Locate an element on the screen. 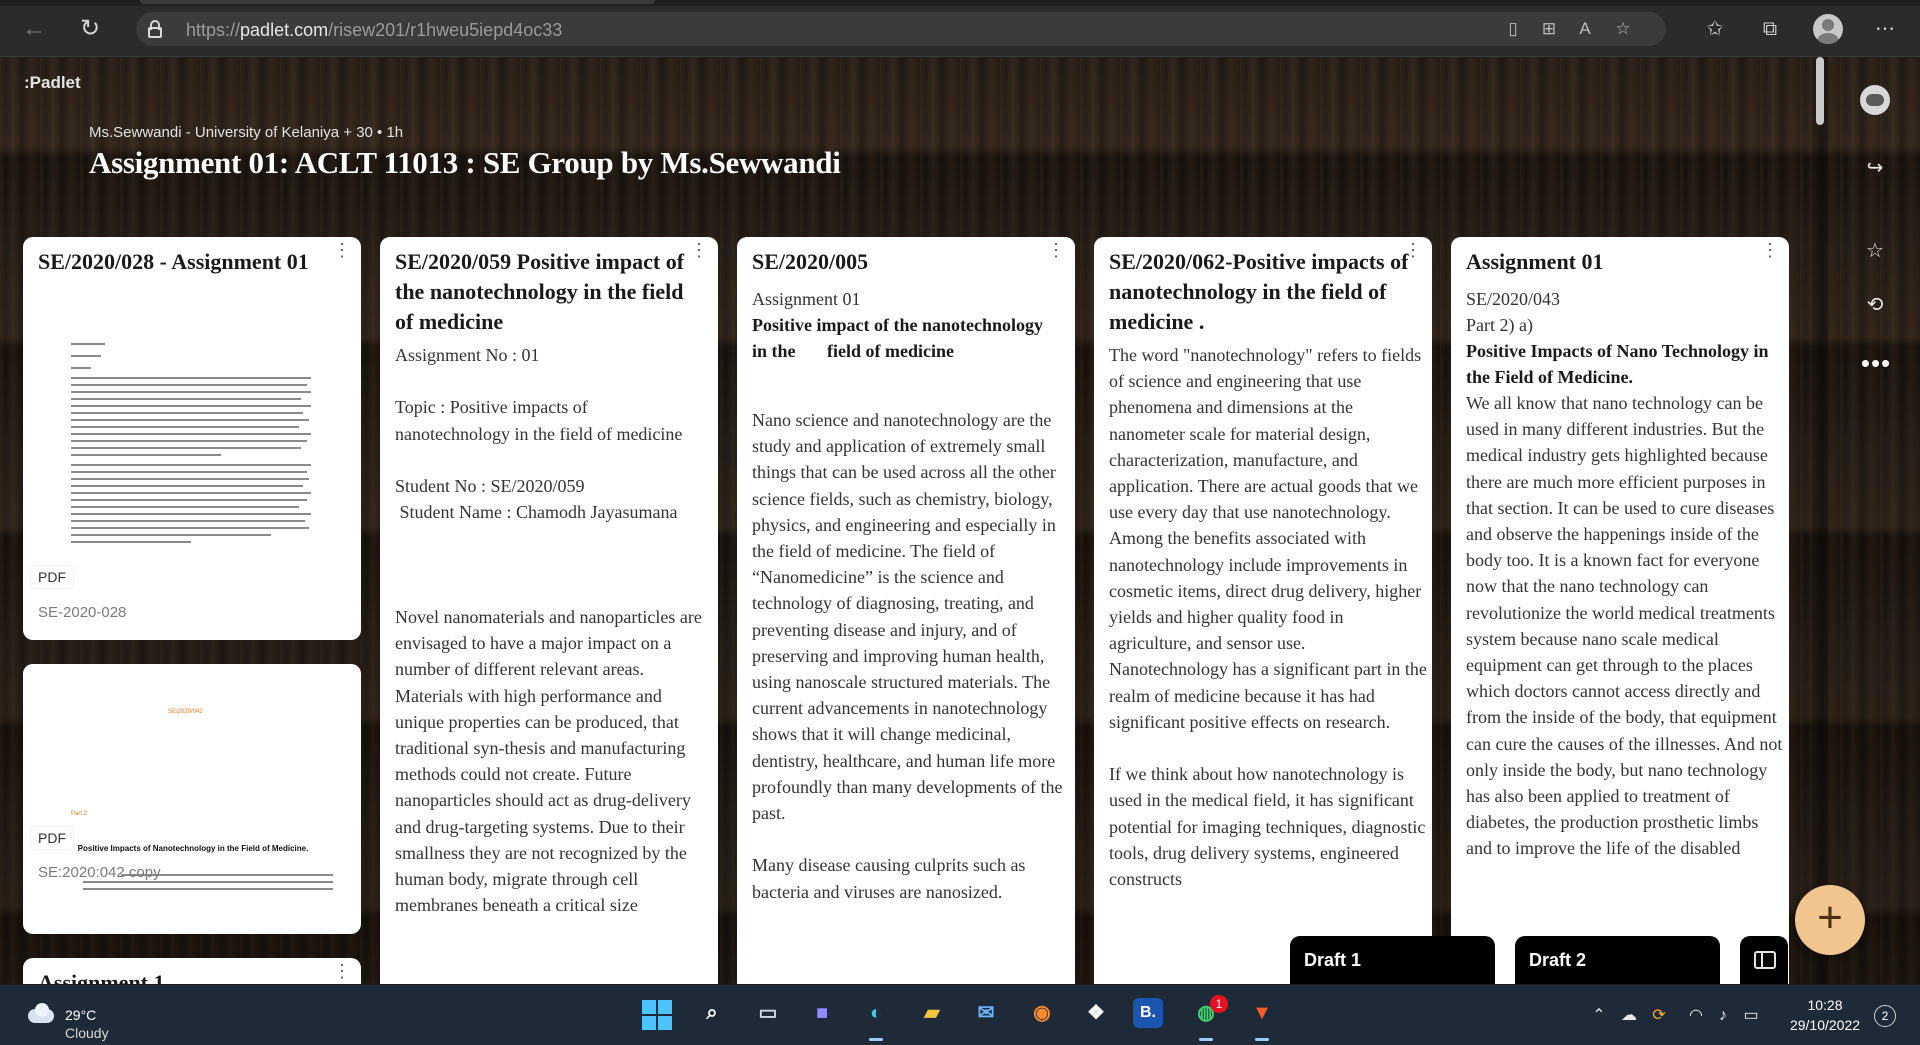 This screenshot has height=1045, width=1920. post-card-assignment-1: Assignment 1 ⋮ is located at coordinates (192, 971).